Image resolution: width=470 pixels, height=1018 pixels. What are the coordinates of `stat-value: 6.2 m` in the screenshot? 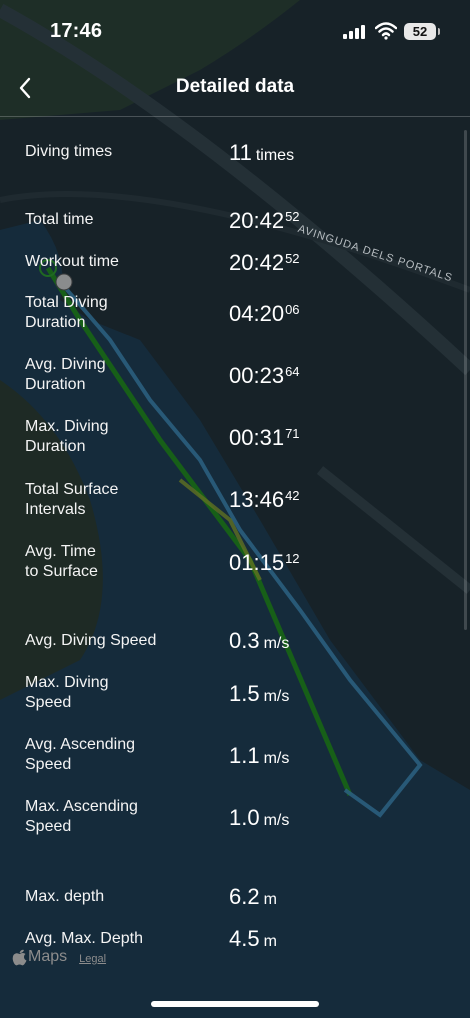 It's located at (253, 897).